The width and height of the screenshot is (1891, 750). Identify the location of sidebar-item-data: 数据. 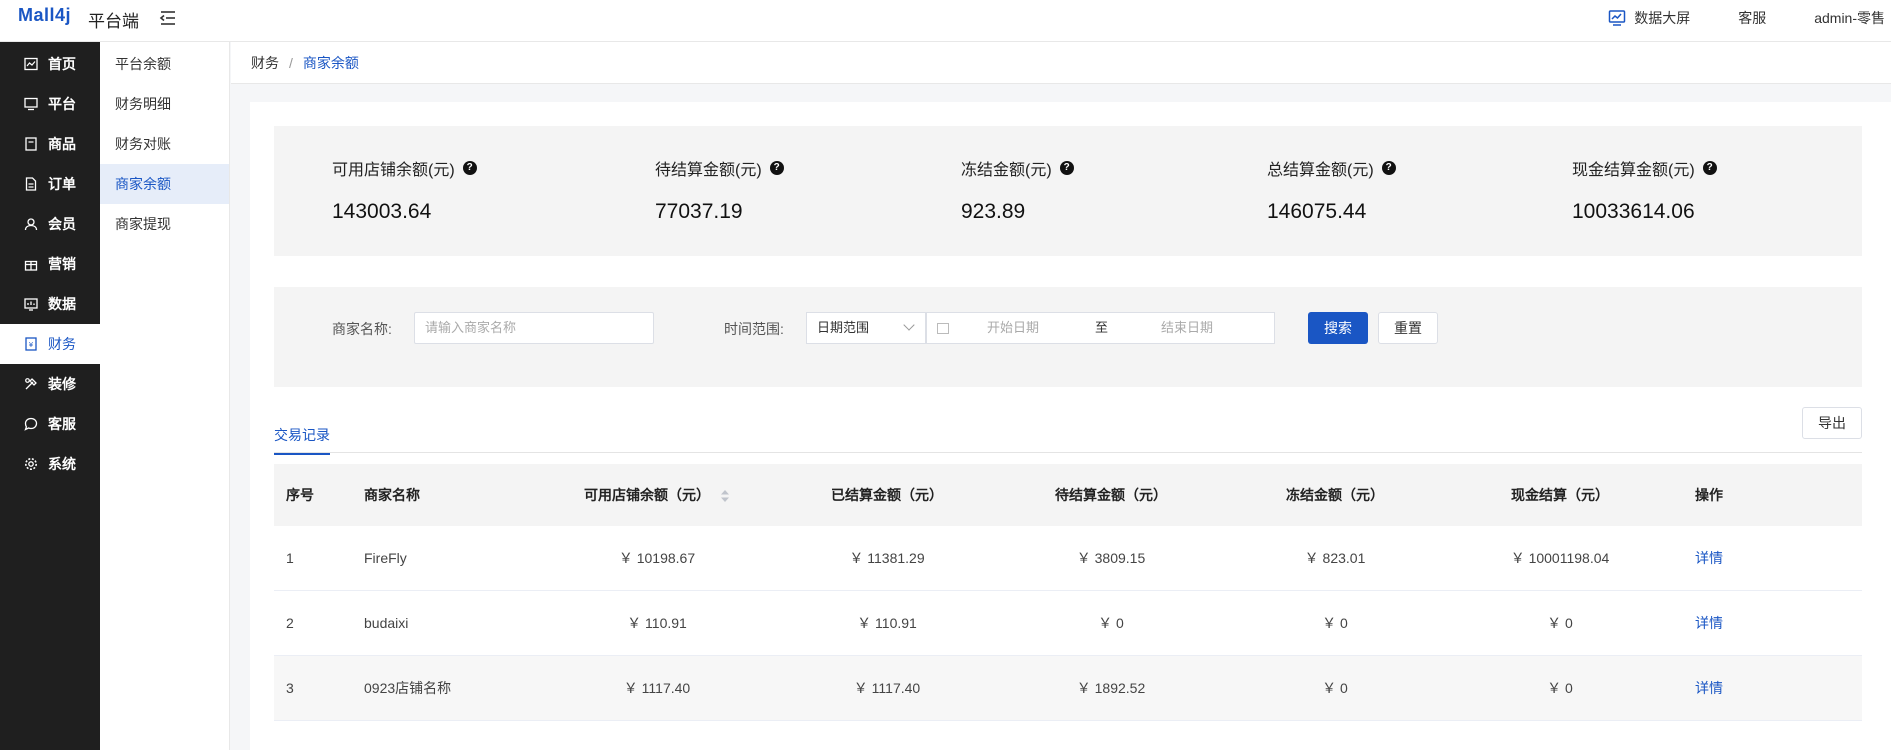
(50, 304).